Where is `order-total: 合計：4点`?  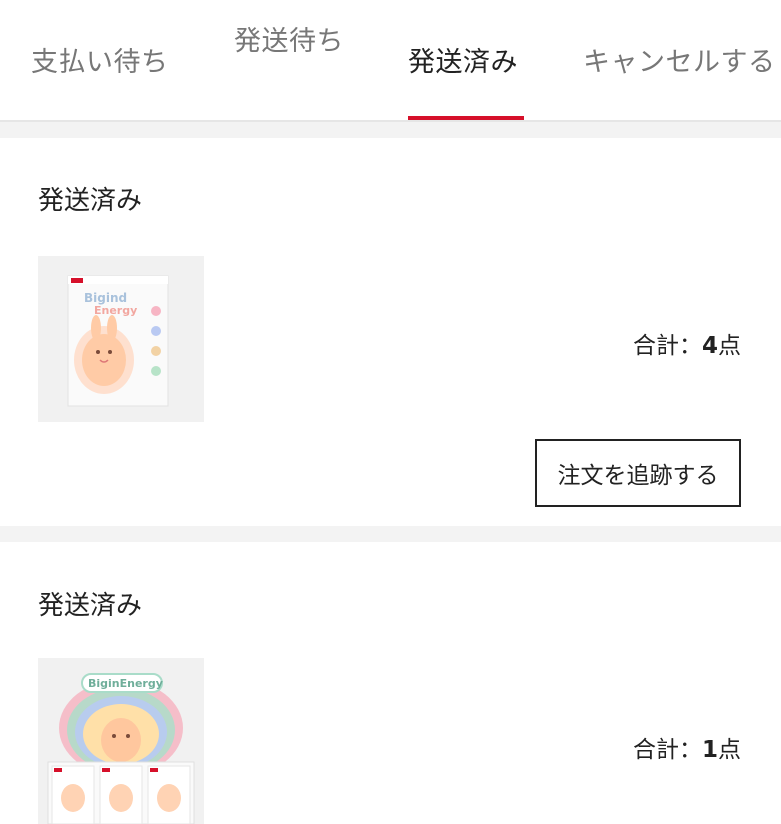
order-total: 合計：4点 is located at coordinates (687, 343).